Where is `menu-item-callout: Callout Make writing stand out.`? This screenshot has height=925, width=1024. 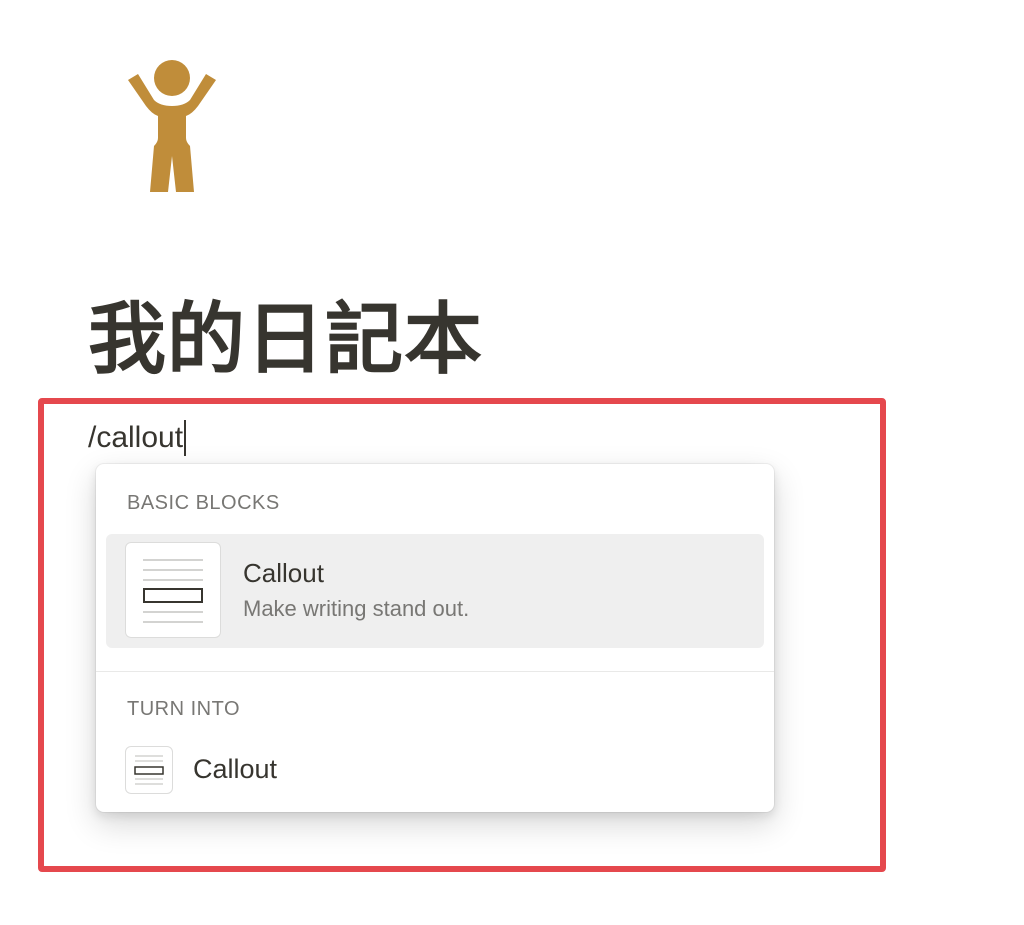
menu-item-callout: Callout Make writing stand out. is located at coordinates (435, 591).